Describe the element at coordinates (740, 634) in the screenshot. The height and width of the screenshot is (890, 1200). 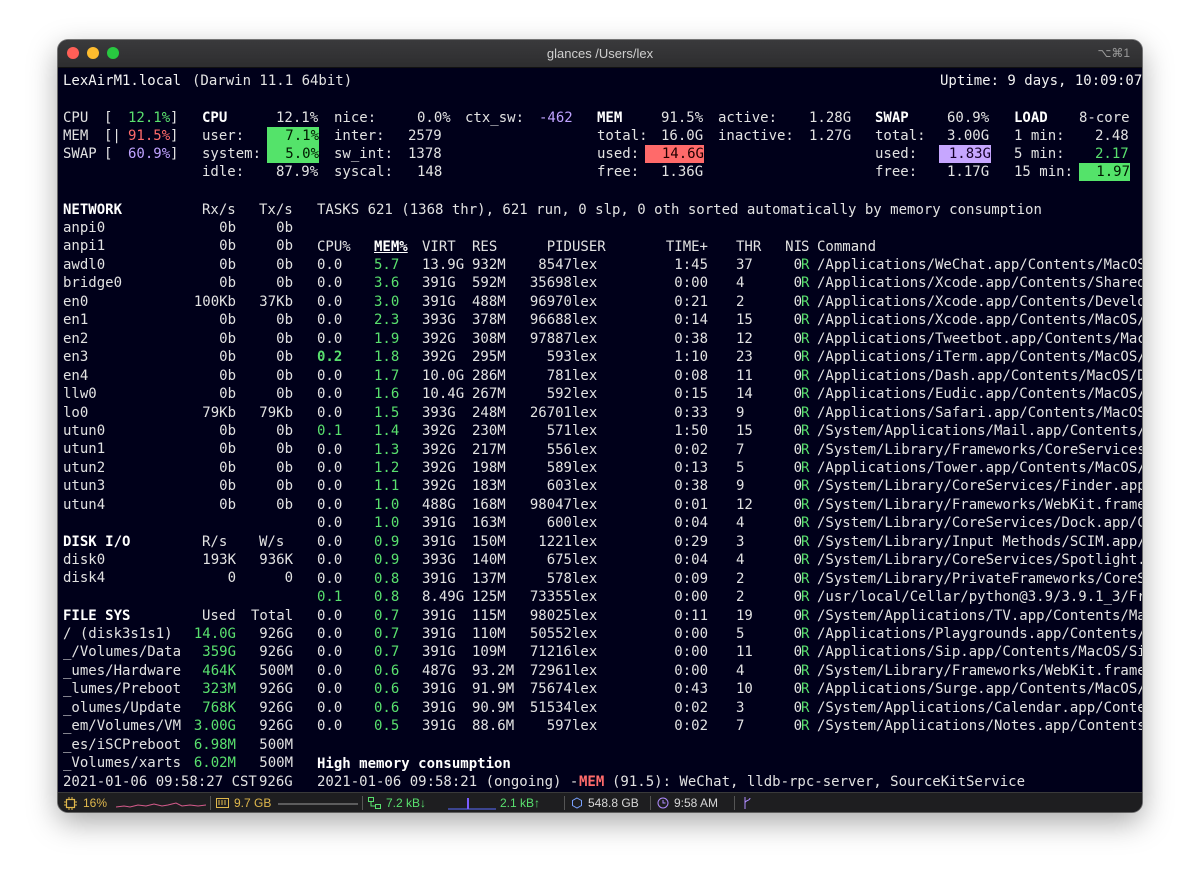
I see `process-thr: 5` at that location.